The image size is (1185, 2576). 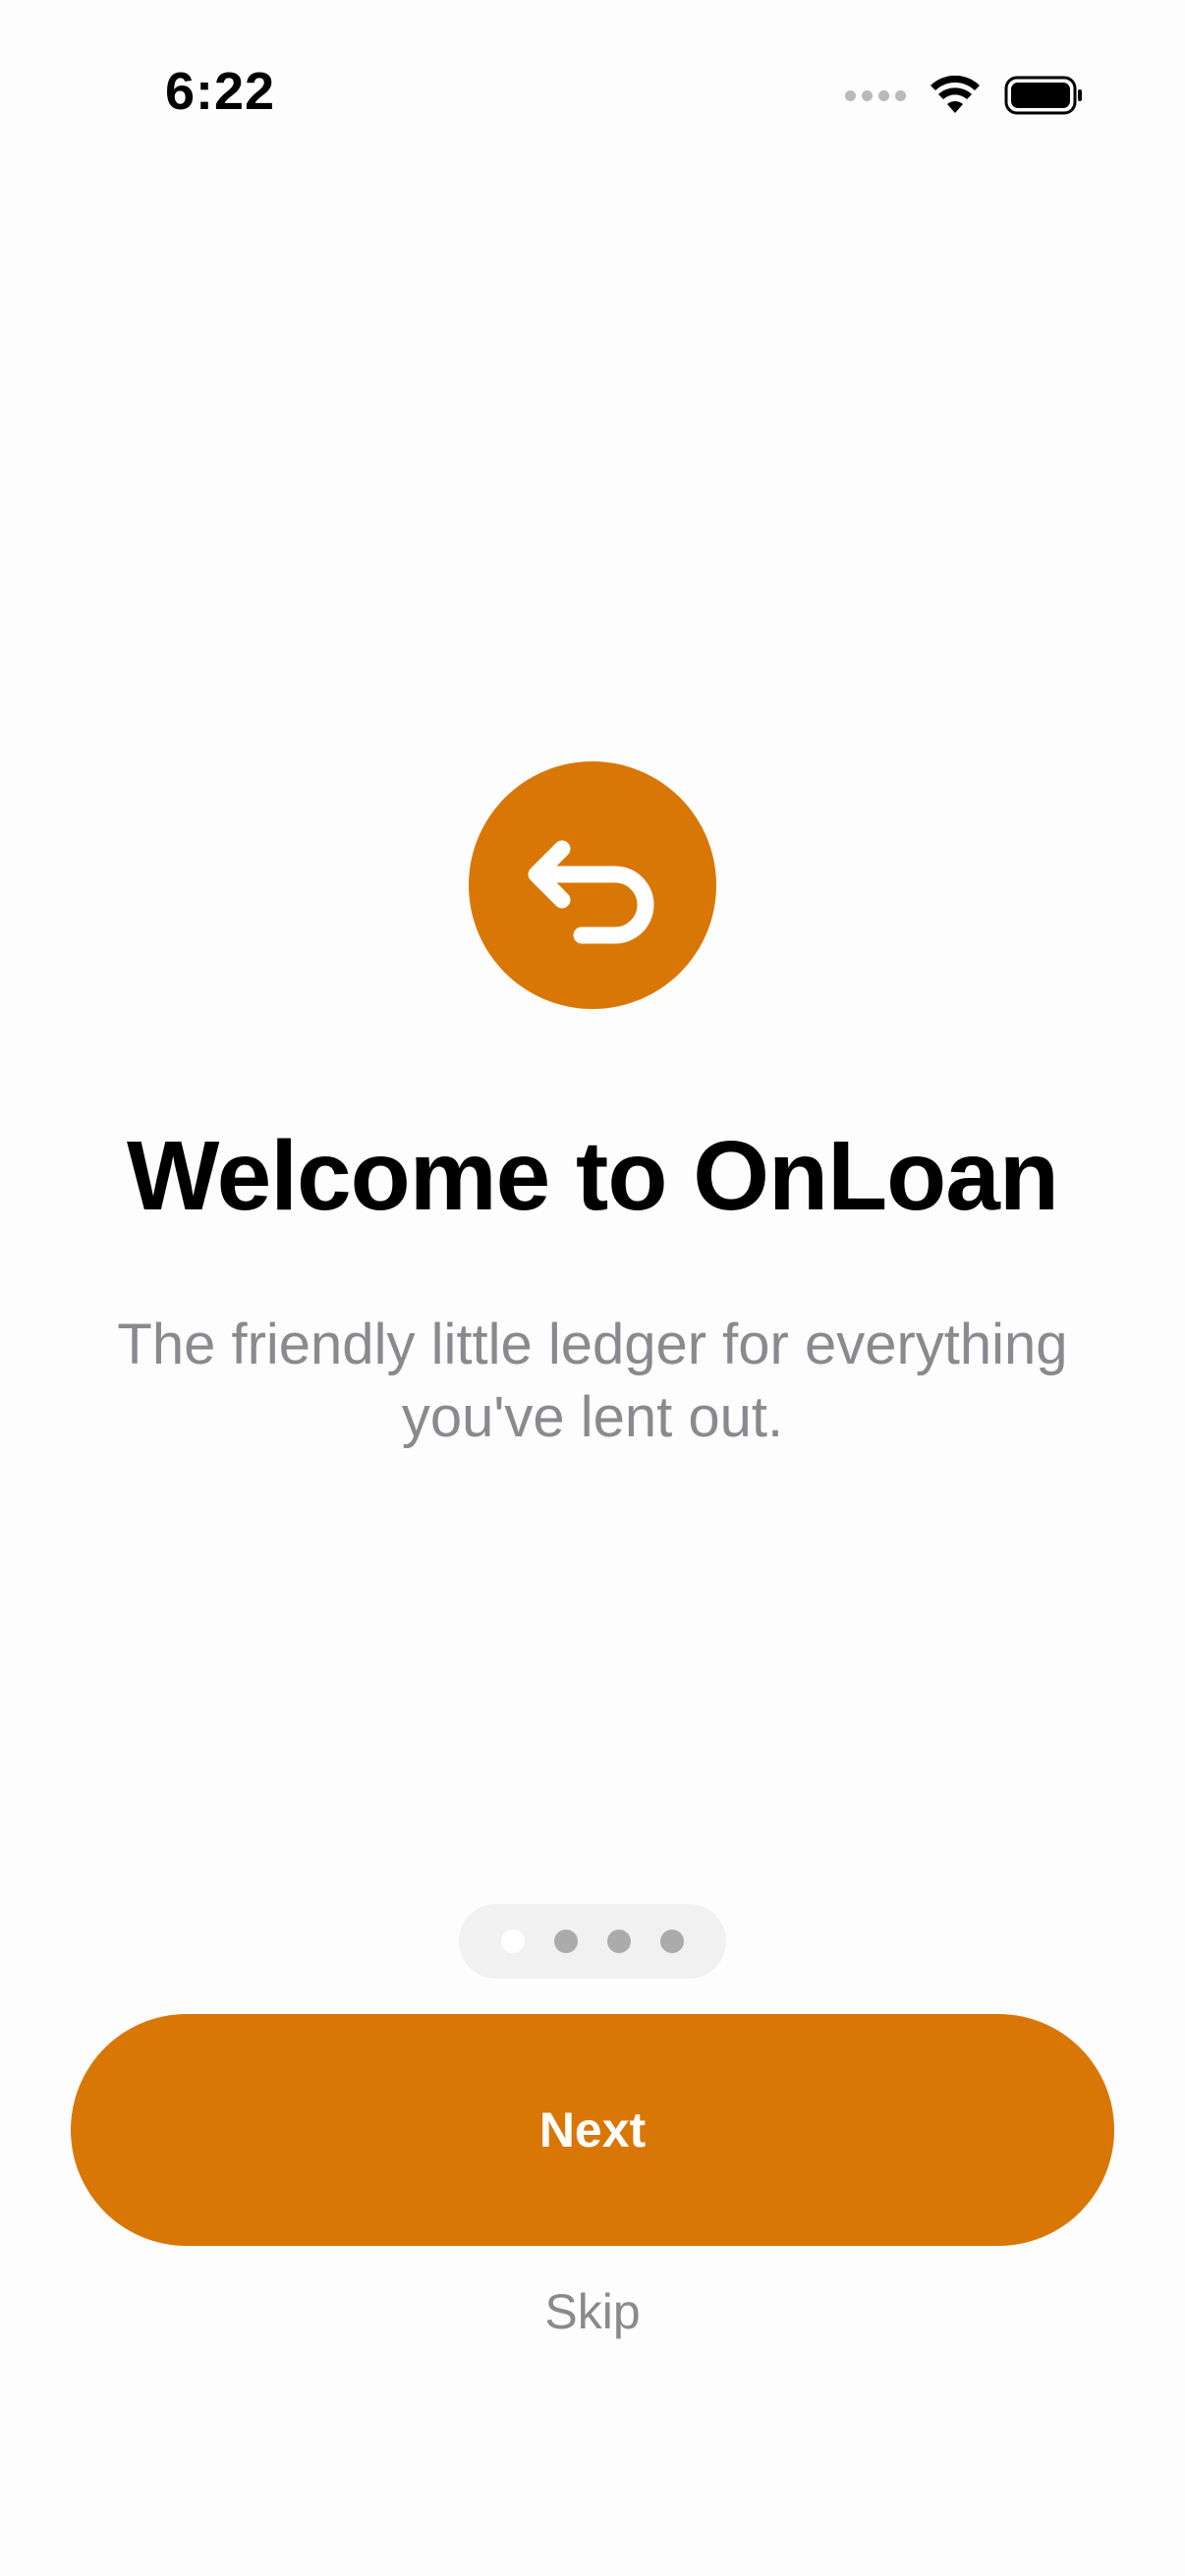 I want to click on welcome-title: Welcome to OnLoan, so click(x=593, y=1176).